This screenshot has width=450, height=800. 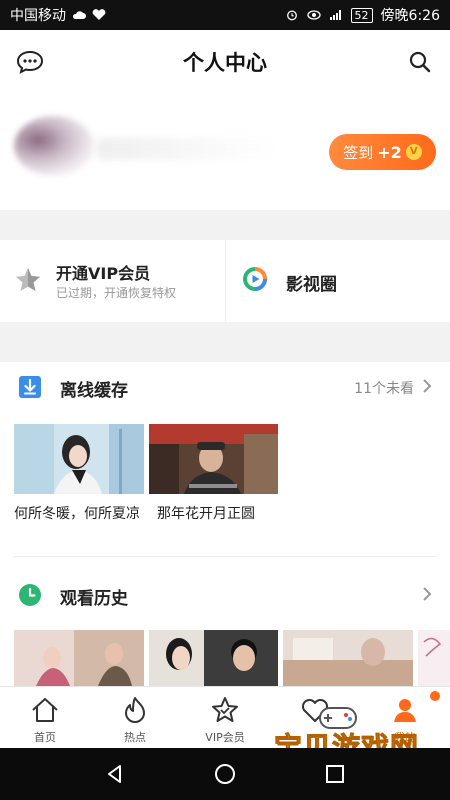 I want to click on nav-hot: 热点, so click(x=135, y=717).